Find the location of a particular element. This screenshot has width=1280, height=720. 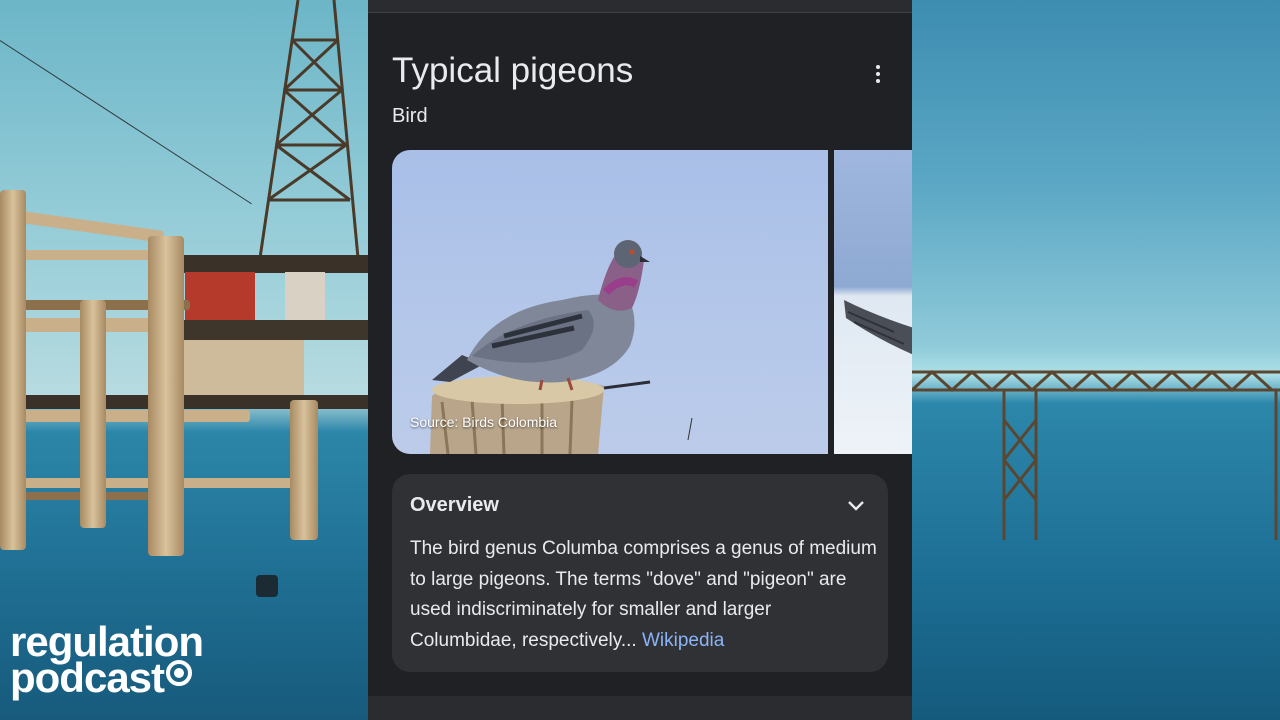

trestle-bridge is located at coordinates (1096, 454).